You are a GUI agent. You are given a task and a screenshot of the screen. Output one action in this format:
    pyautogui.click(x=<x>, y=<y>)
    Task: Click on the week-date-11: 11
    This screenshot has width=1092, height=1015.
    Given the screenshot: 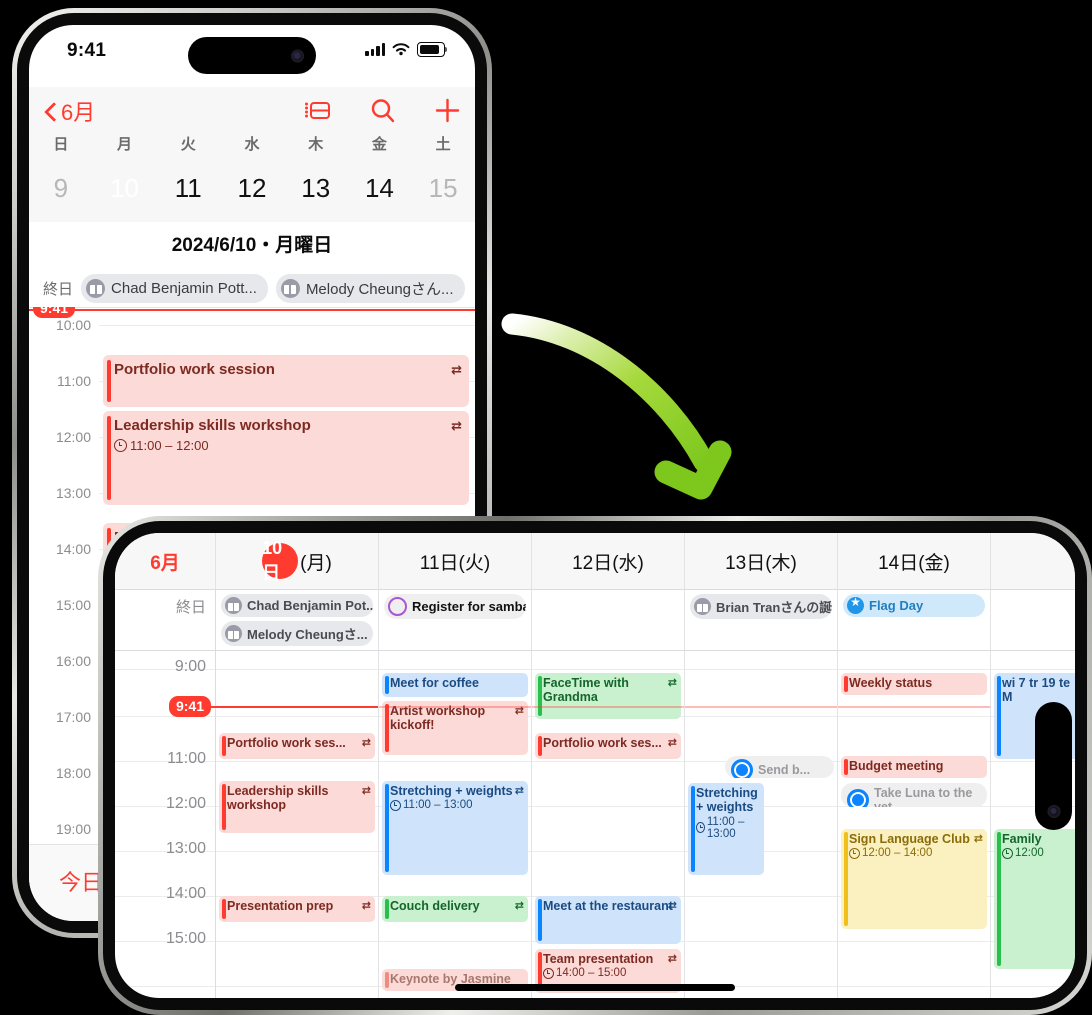 What is the action you would take?
    pyautogui.click(x=188, y=188)
    